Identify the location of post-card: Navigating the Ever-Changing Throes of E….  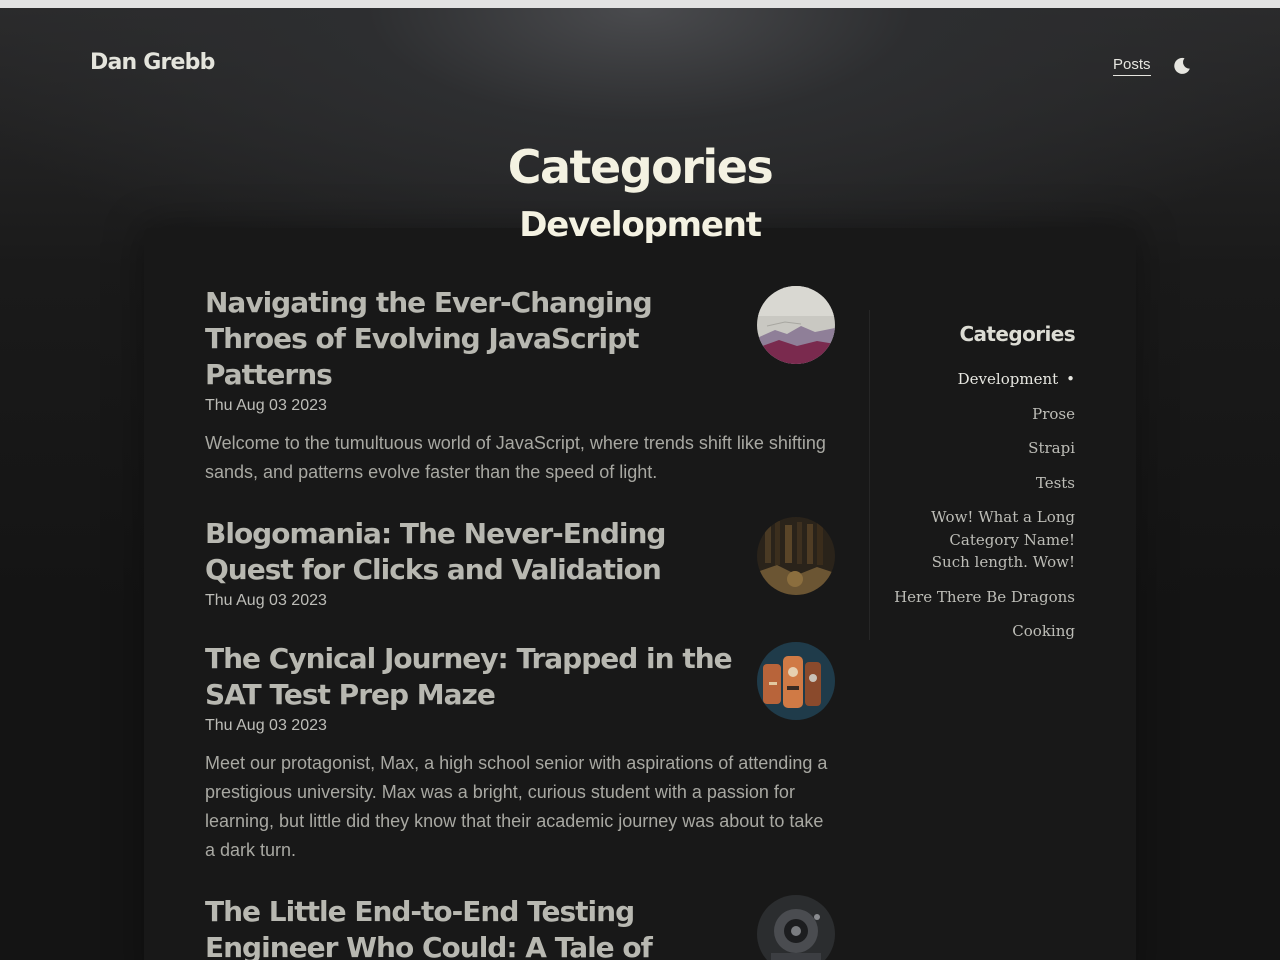
(520, 386).